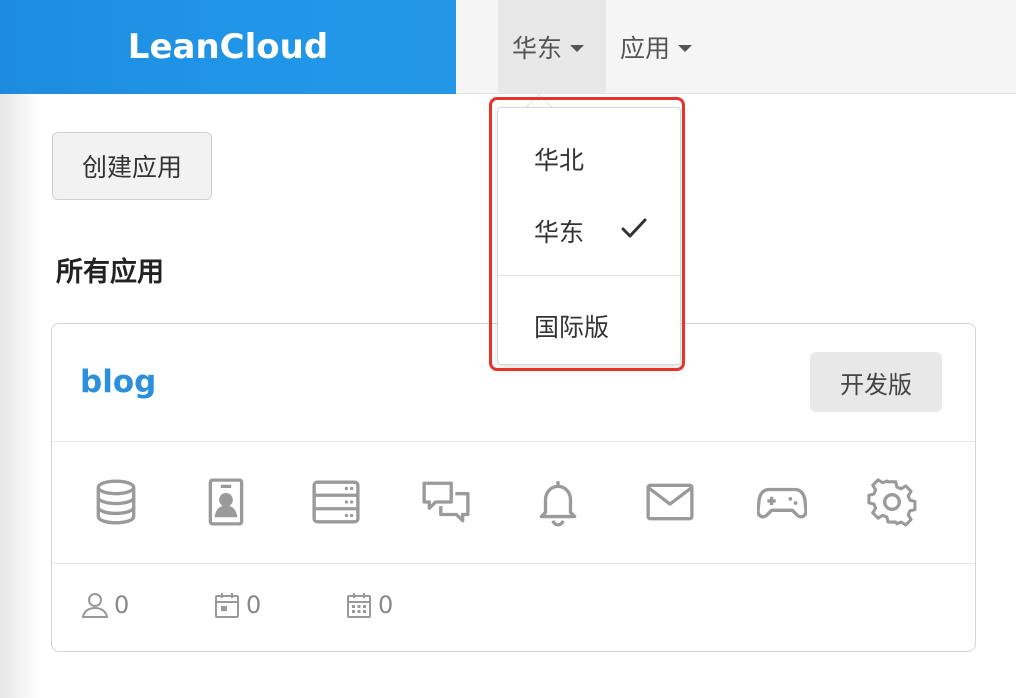 The width and height of the screenshot is (1016, 698). I want to click on user-icon, so click(95, 605).